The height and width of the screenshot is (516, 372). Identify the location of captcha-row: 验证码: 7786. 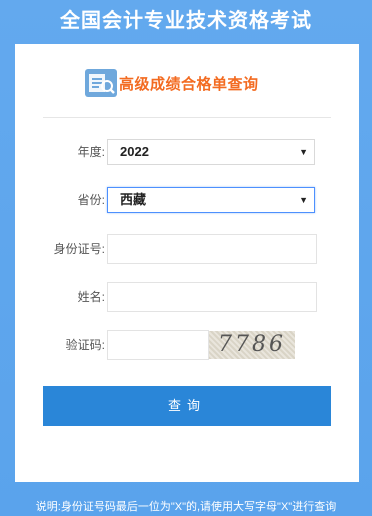
(187, 345).